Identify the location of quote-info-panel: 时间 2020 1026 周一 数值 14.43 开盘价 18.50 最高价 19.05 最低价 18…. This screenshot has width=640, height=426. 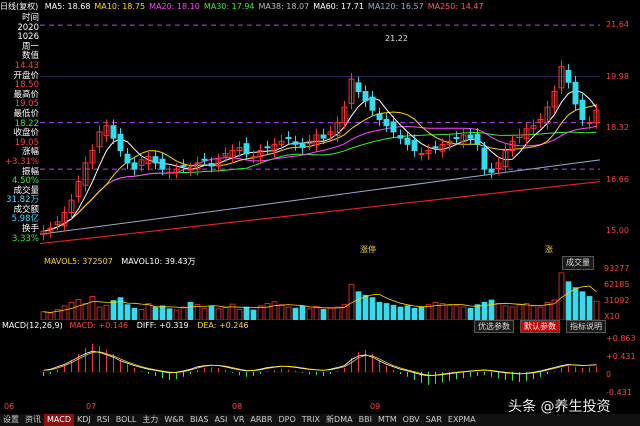
(20, 141).